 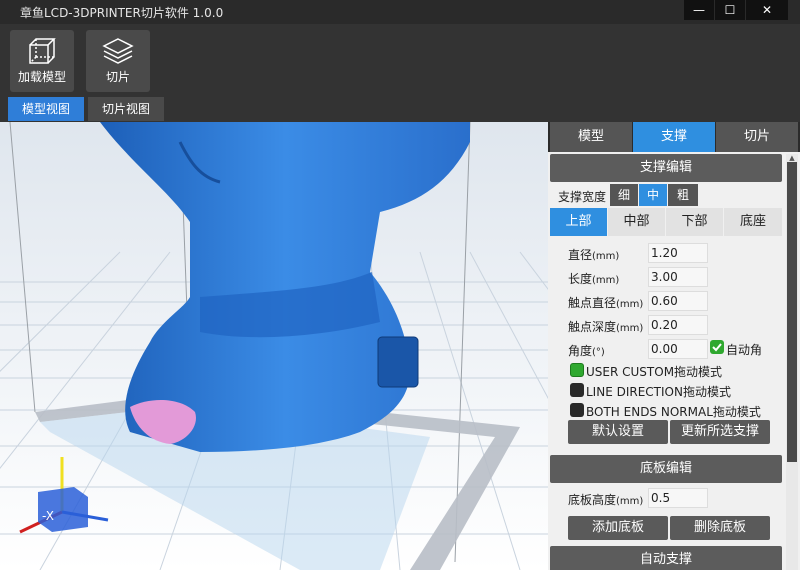 What do you see at coordinates (606, 303) in the screenshot?
I see `contact-diameter-label: 触点直径(mm)` at bounding box center [606, 303].